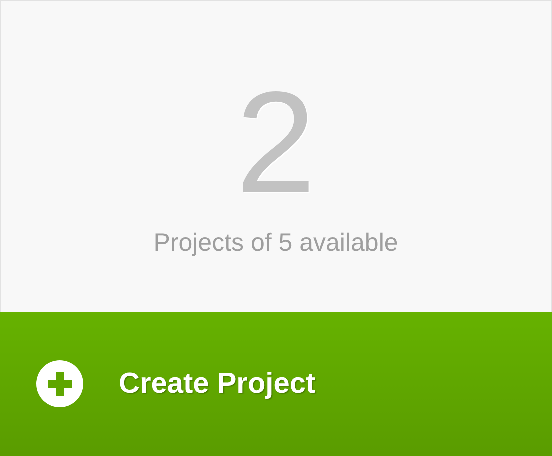  What do you see at coordinates (276, 243) in the screenshot?
I see `count-caption: Projects of 5 available` at bounding box center [276, 243].